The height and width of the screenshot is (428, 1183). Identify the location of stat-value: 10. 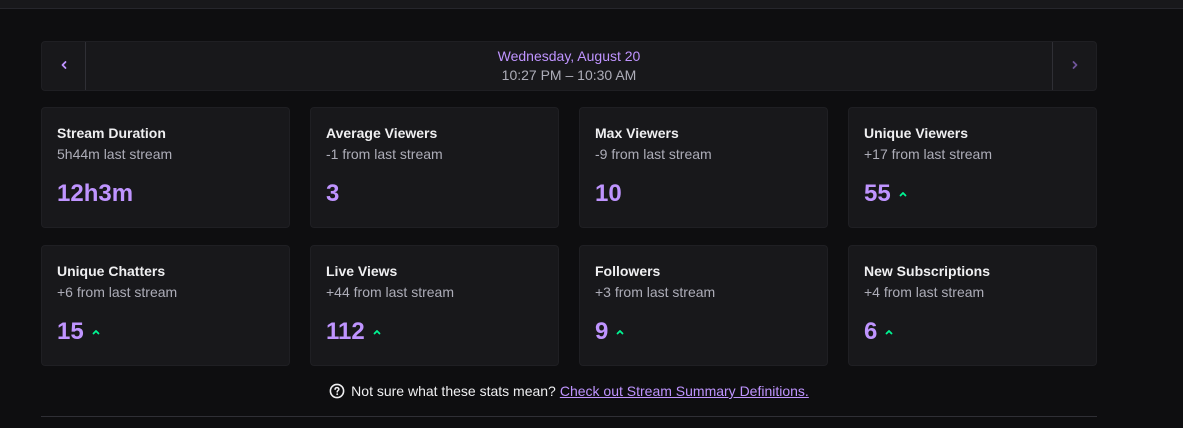
(608, 193).